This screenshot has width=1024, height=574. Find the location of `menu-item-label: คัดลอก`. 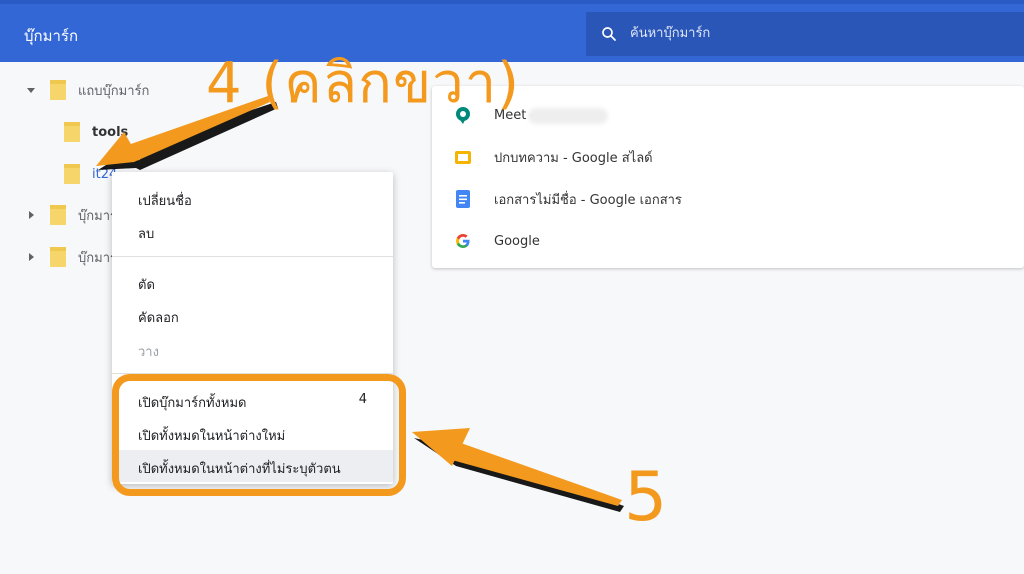

menu-item-label: คัดลอก is located at coordinates (158, 318).